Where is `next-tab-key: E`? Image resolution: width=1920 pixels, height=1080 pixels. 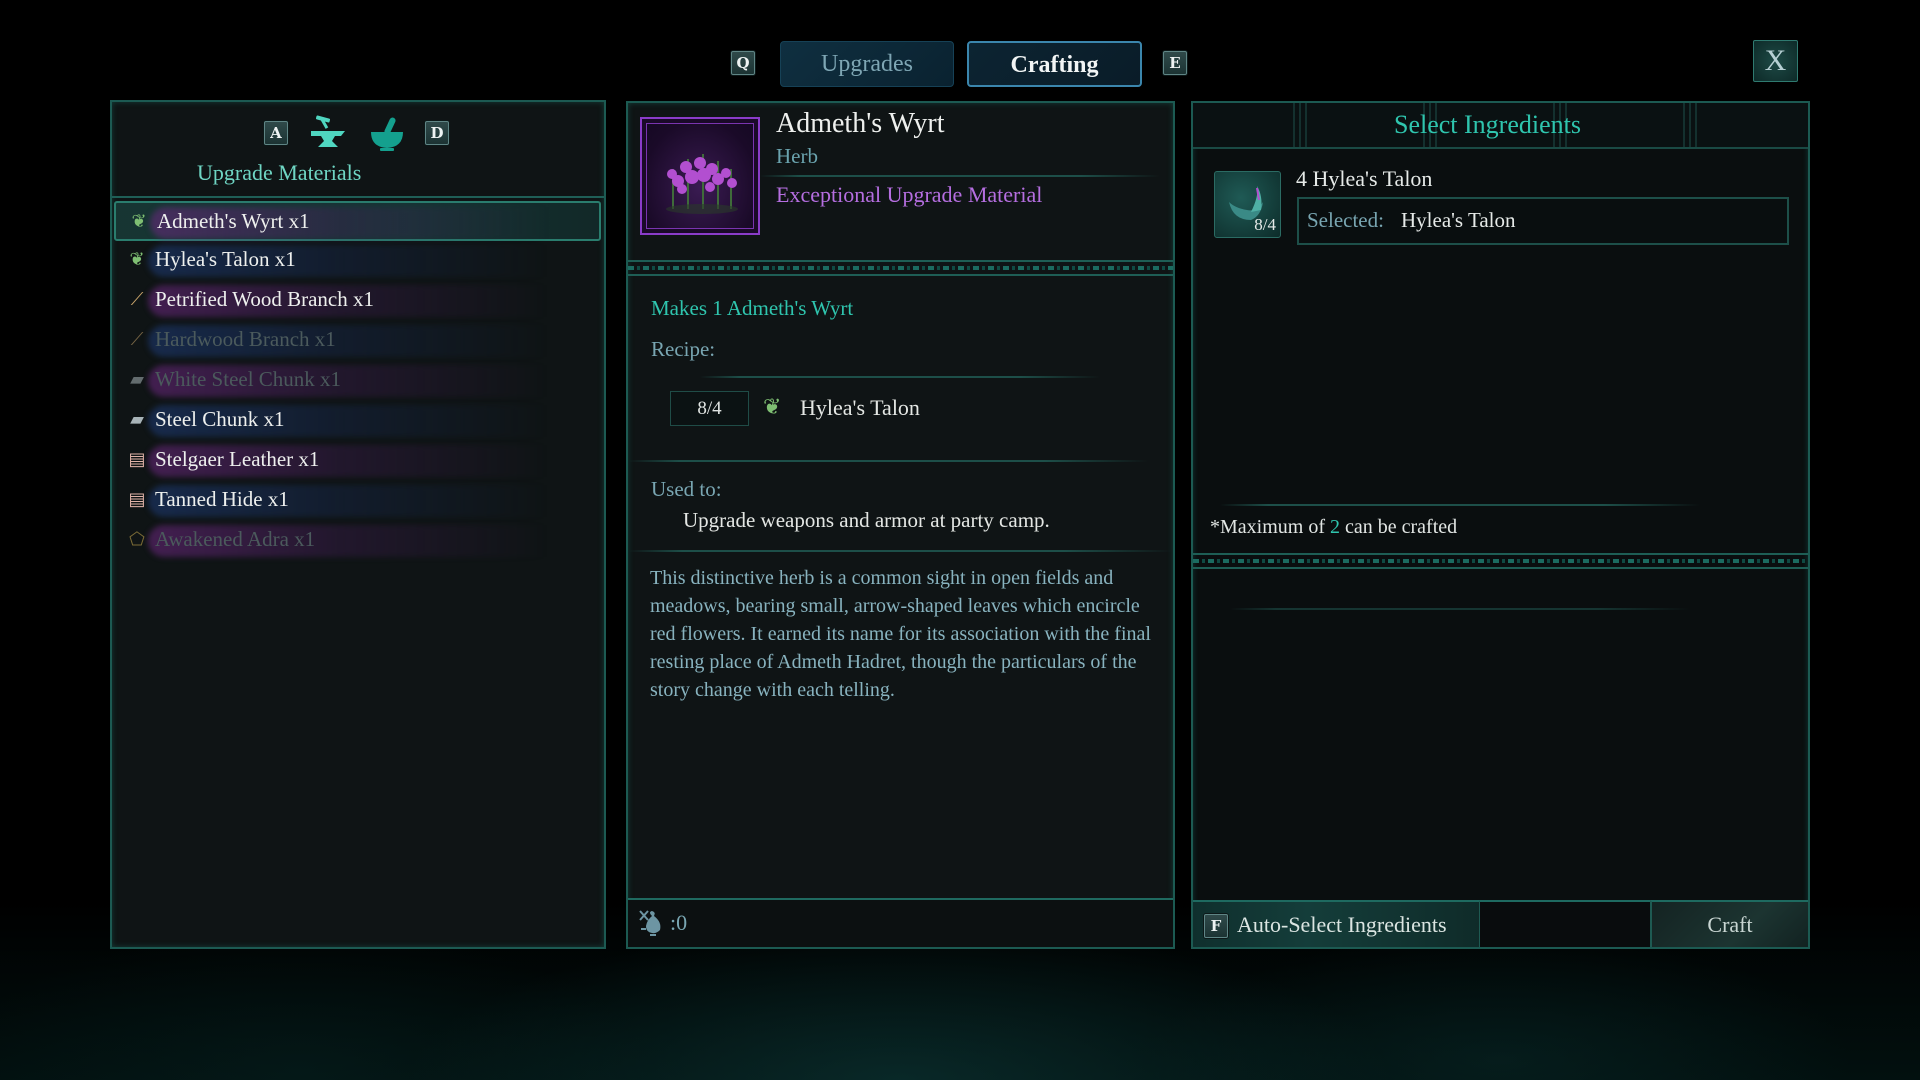
next-tab-key: E is located at coordinates (1175, 63).